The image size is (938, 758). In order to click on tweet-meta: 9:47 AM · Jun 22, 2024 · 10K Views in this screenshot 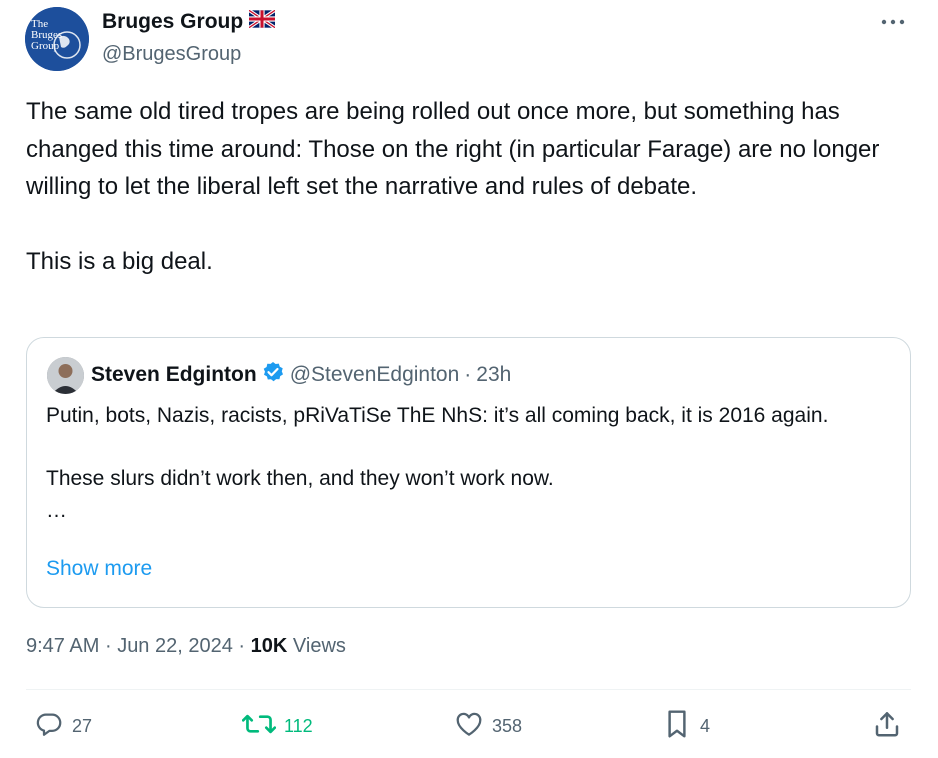, I will do `click(186, 646)`.